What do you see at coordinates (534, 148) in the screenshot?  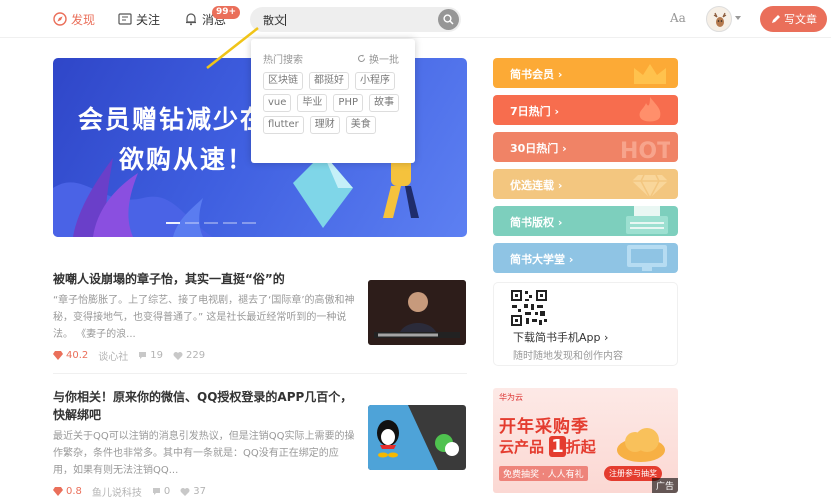 I see `sidebar-30day-label: 30日热门` at bounding box center [534, 148].